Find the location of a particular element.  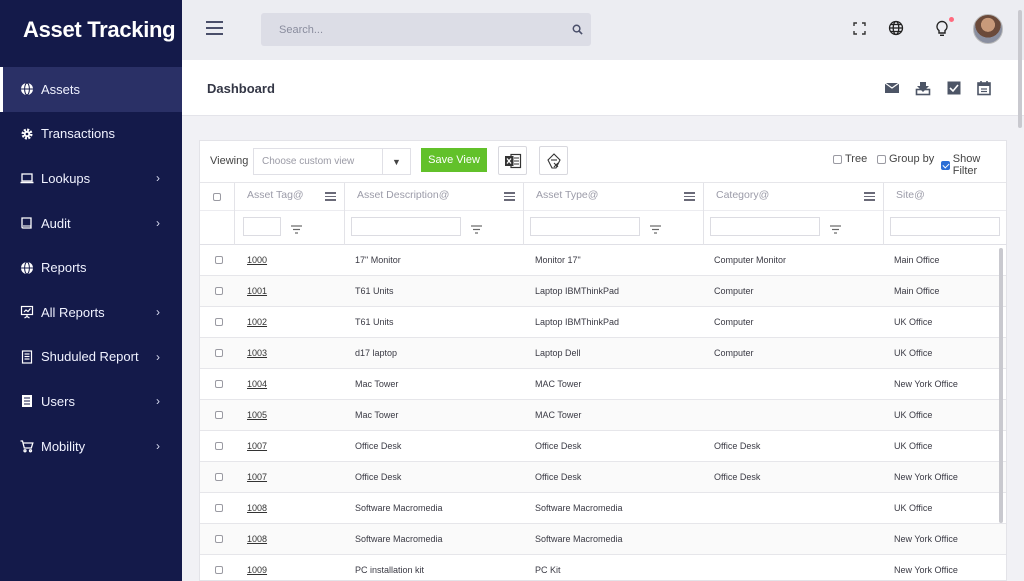

caret-down-icon: ▼ is located at coordinates (396, 161).